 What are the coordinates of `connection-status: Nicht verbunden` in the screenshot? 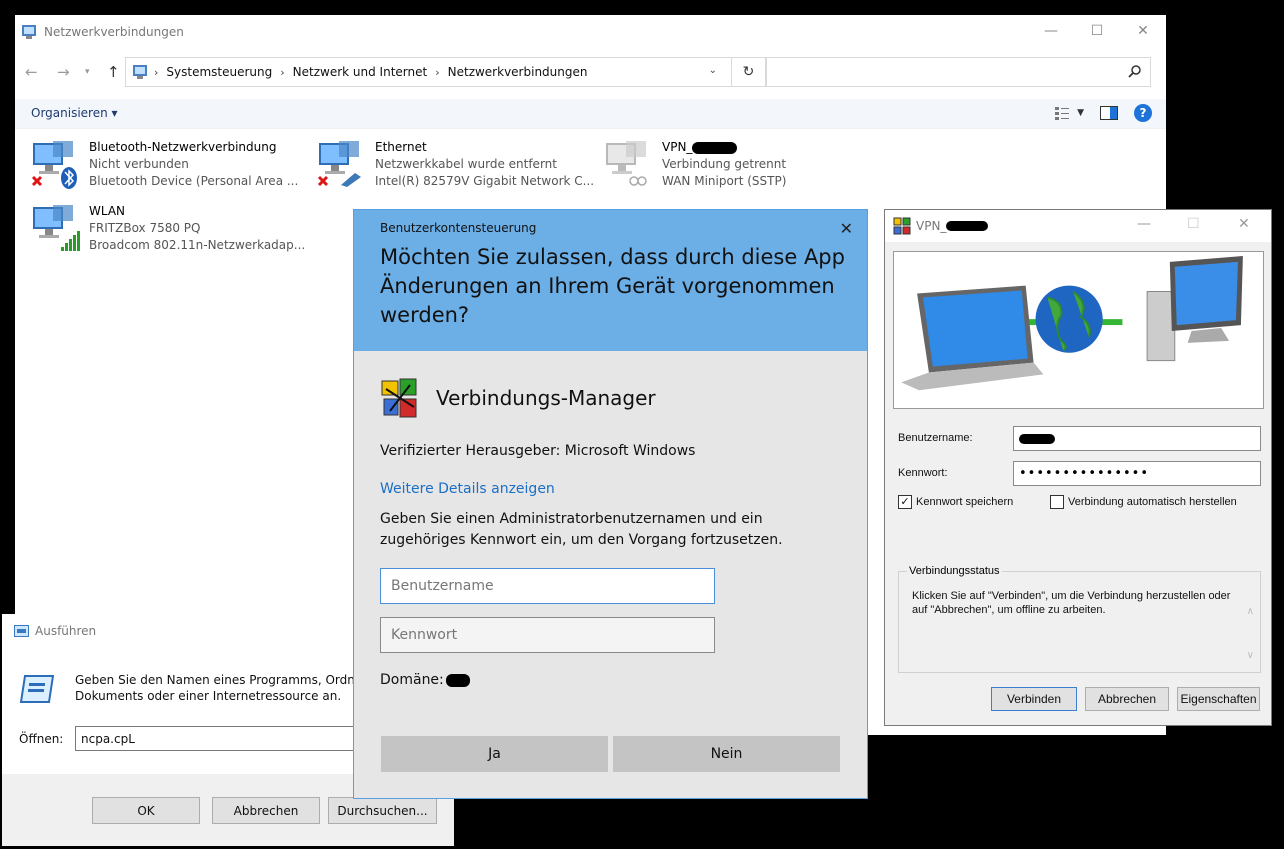 It's located at (139, 164).